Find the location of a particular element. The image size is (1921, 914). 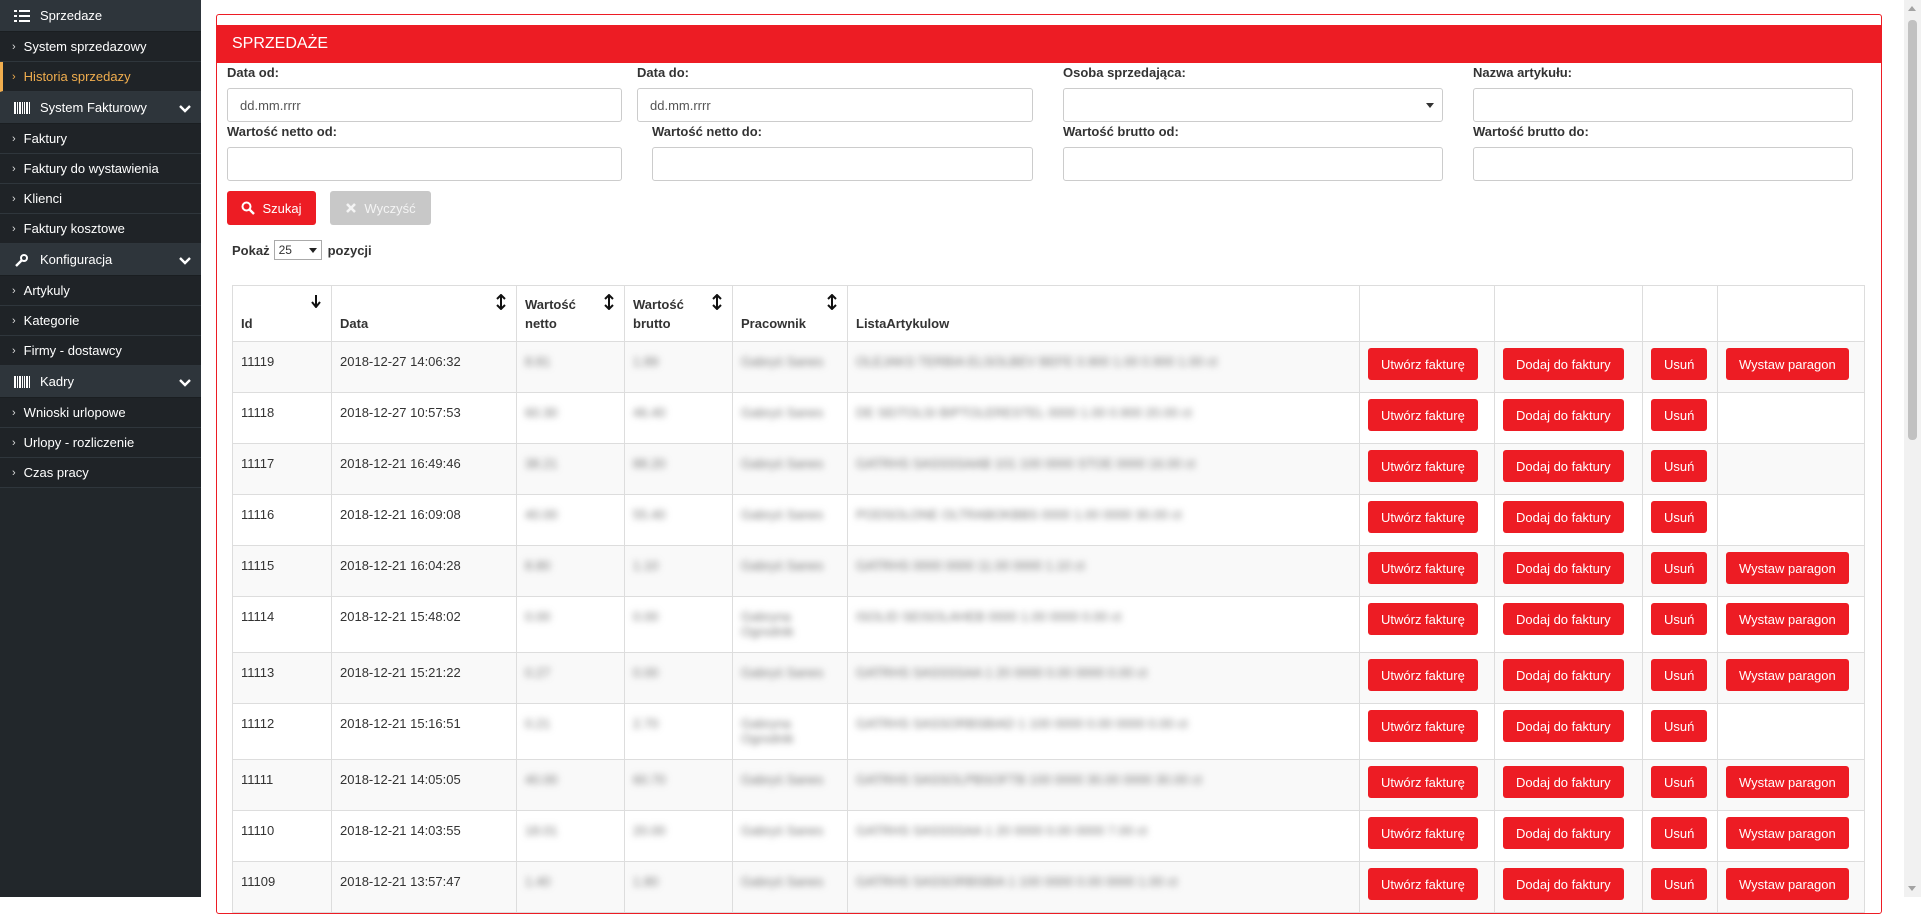

sidebar-item: › Urlopy - rozliczenie is located at coordinates (100, 443).